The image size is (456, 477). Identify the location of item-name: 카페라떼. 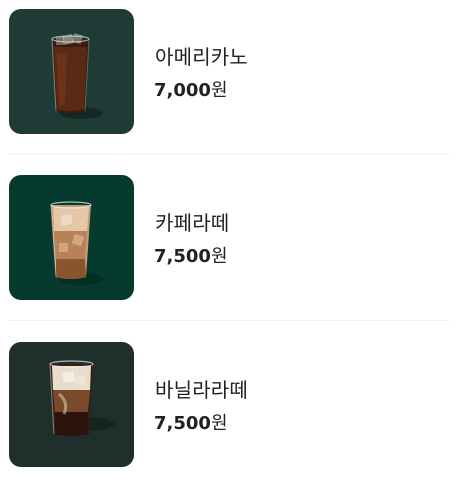
(192, 223).